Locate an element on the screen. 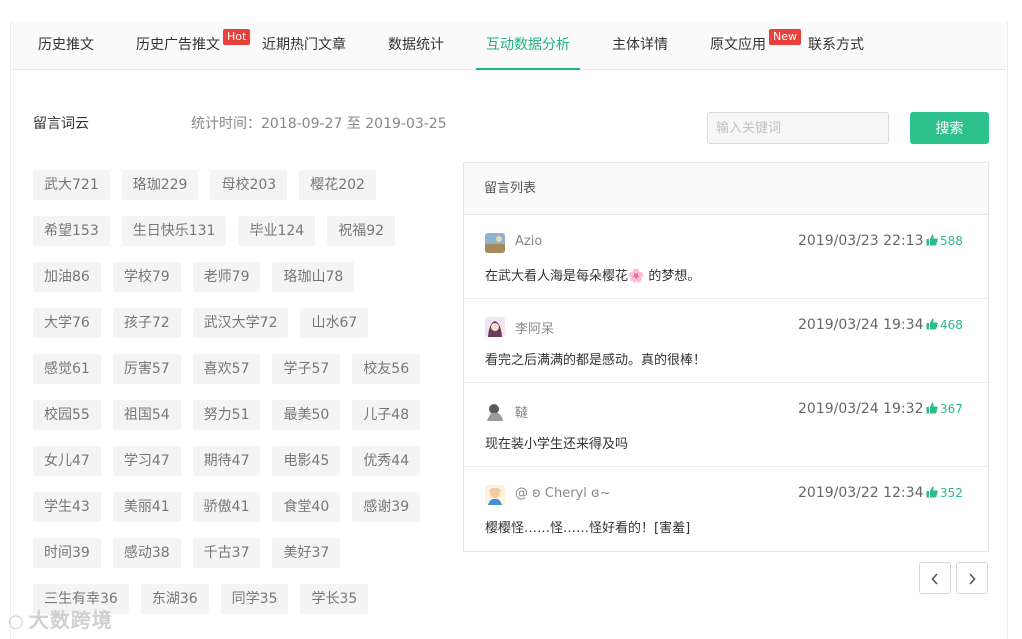  watermark-logo-icon: ○ is located at coordinates (16, 621).